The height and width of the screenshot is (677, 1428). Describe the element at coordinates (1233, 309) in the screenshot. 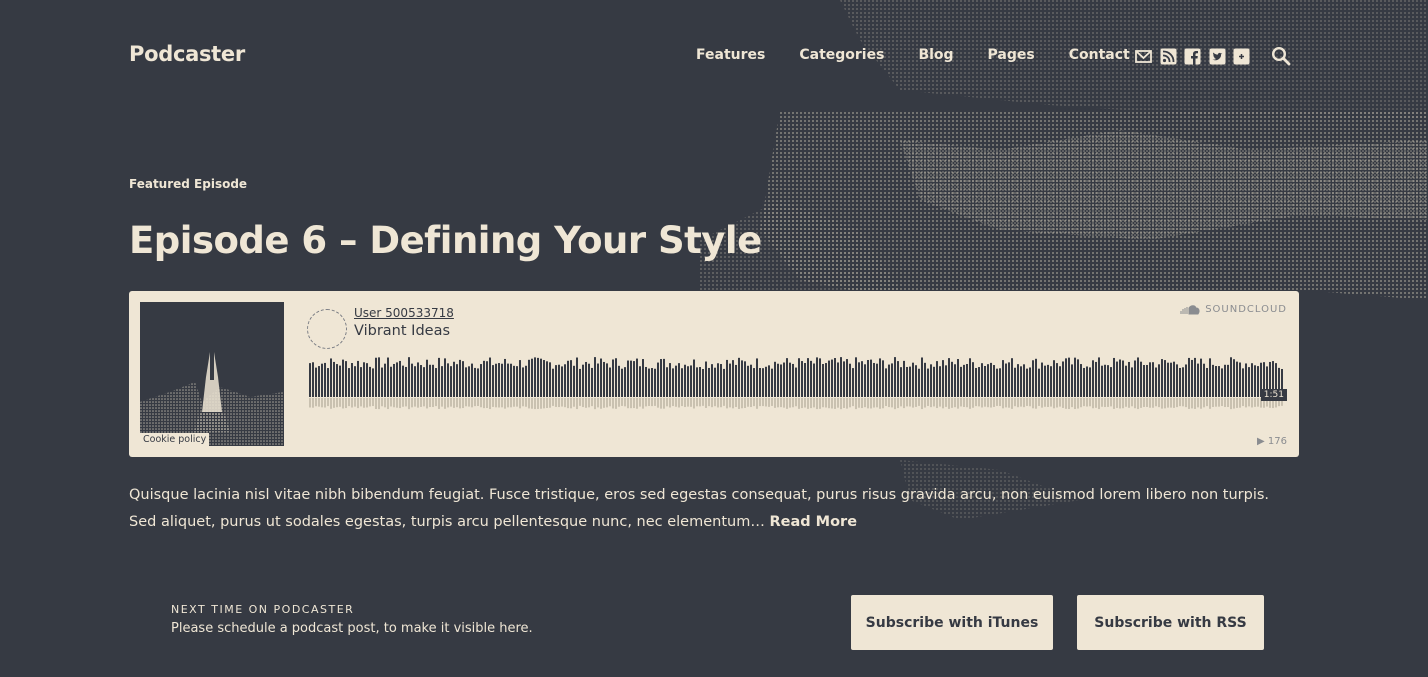

I see `soundcloud-logo: SOUNDCLOUD` at that location.